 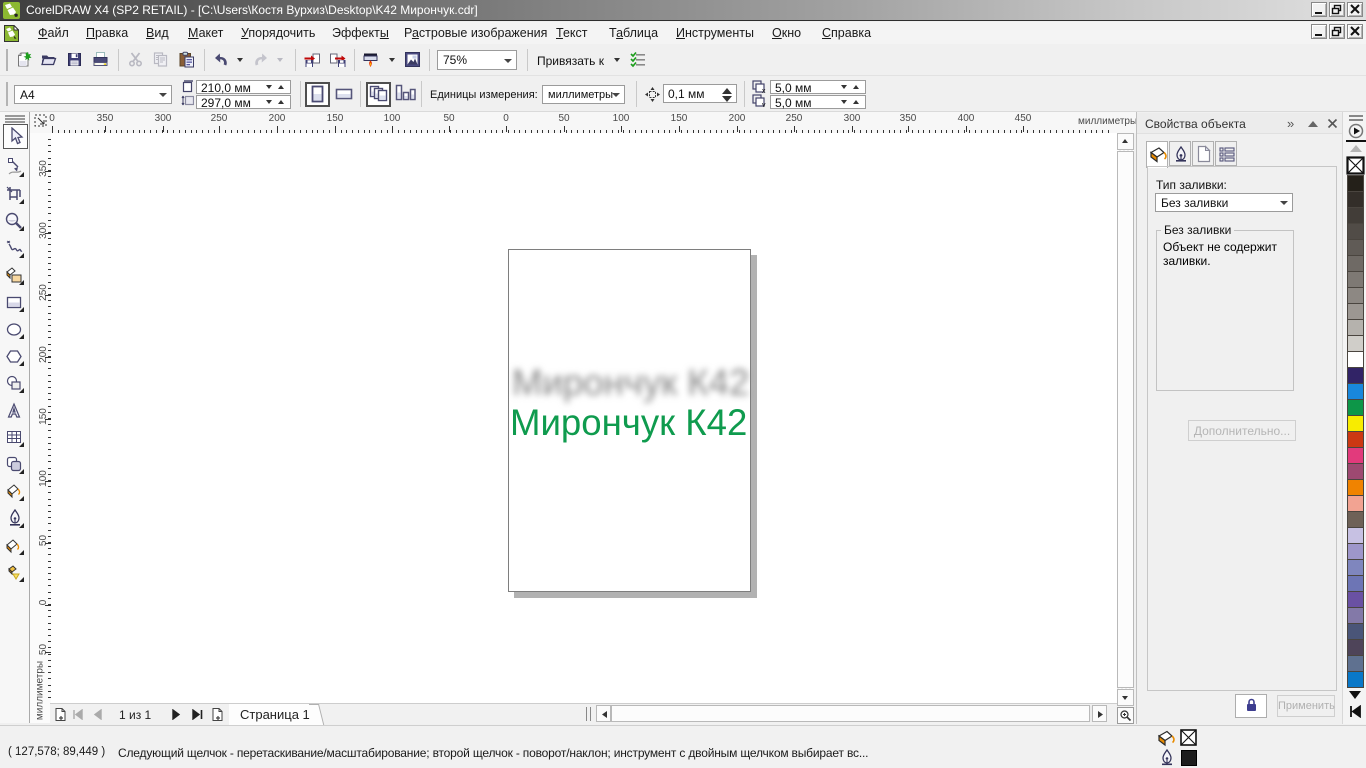 What do you see at coordinates (764, 104) in the screenshot?
I see `svg-text: y` at bounding box center [764, 104].